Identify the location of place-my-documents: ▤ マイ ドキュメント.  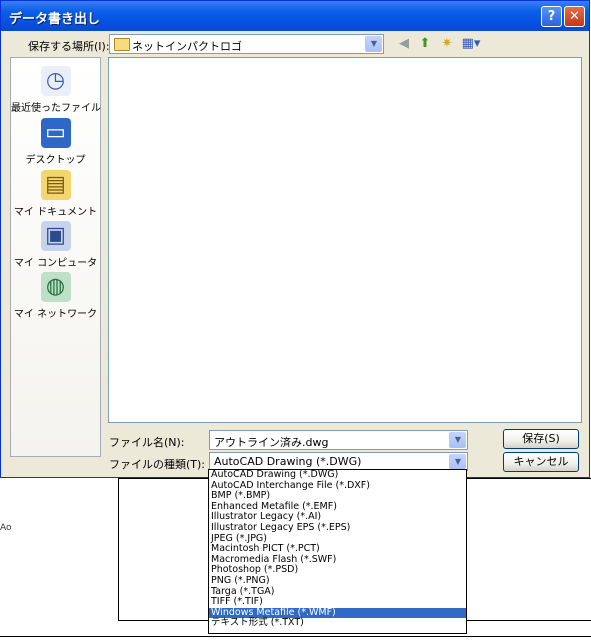
(55, 194).